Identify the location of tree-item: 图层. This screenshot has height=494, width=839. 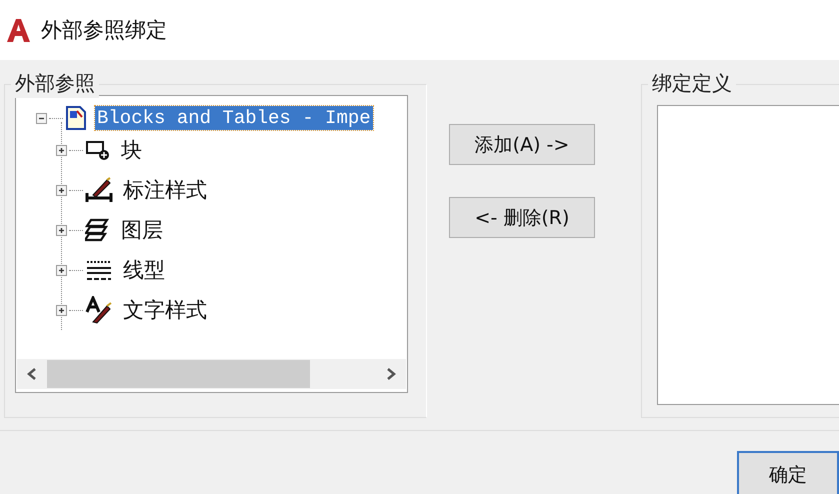
(142, 230).